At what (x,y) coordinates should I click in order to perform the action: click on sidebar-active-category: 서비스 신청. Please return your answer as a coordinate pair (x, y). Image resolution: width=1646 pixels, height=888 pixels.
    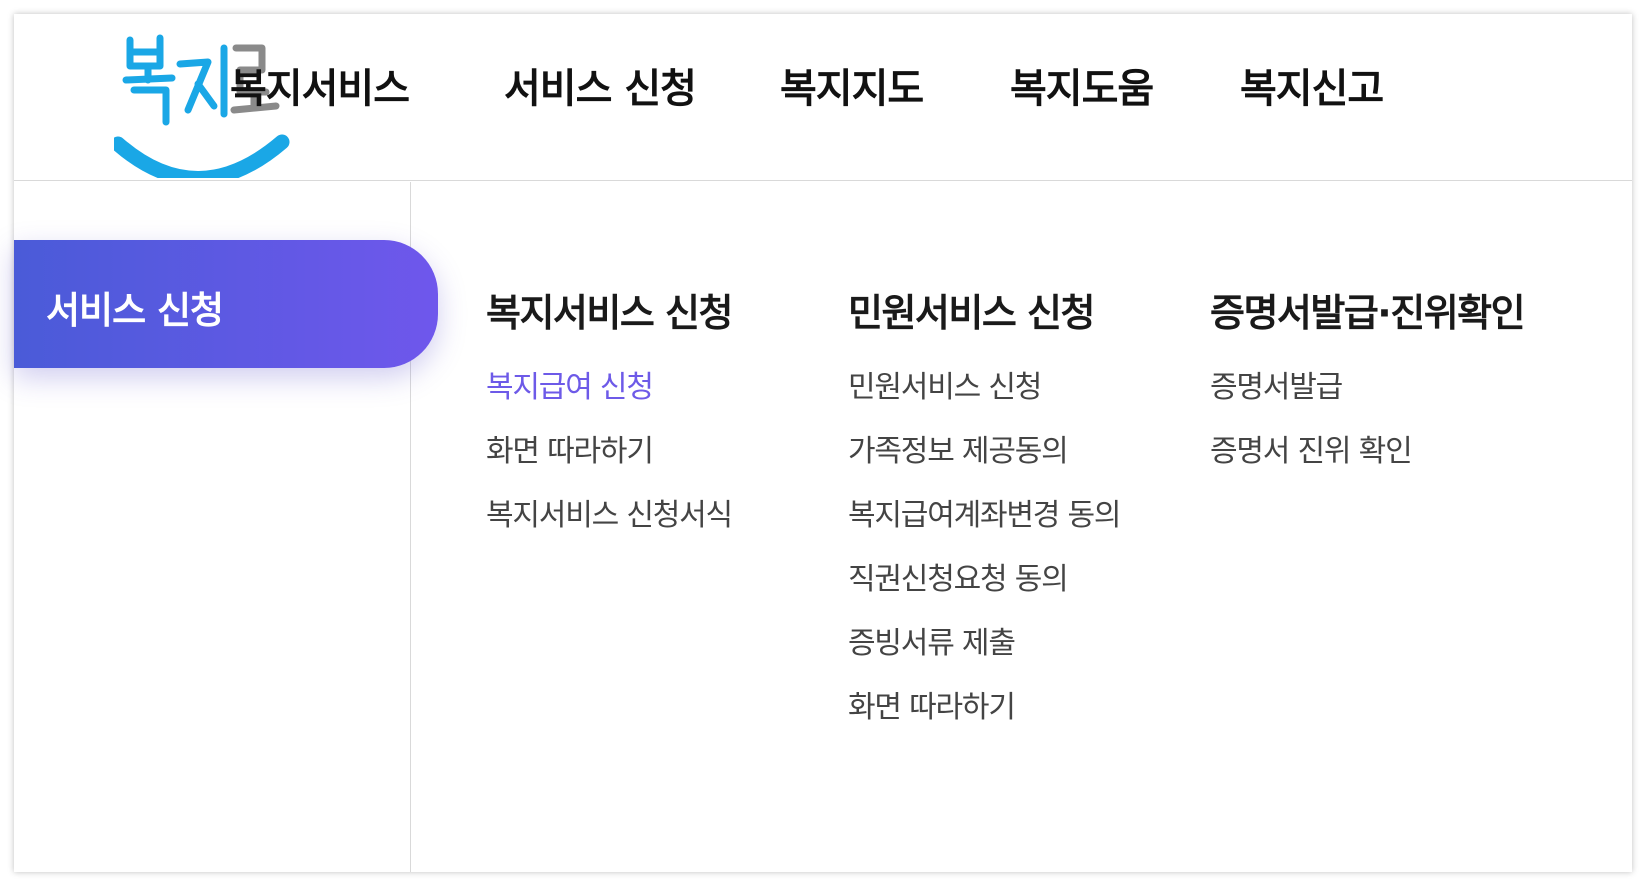
    Looking at the image, I should click on (226, 304).